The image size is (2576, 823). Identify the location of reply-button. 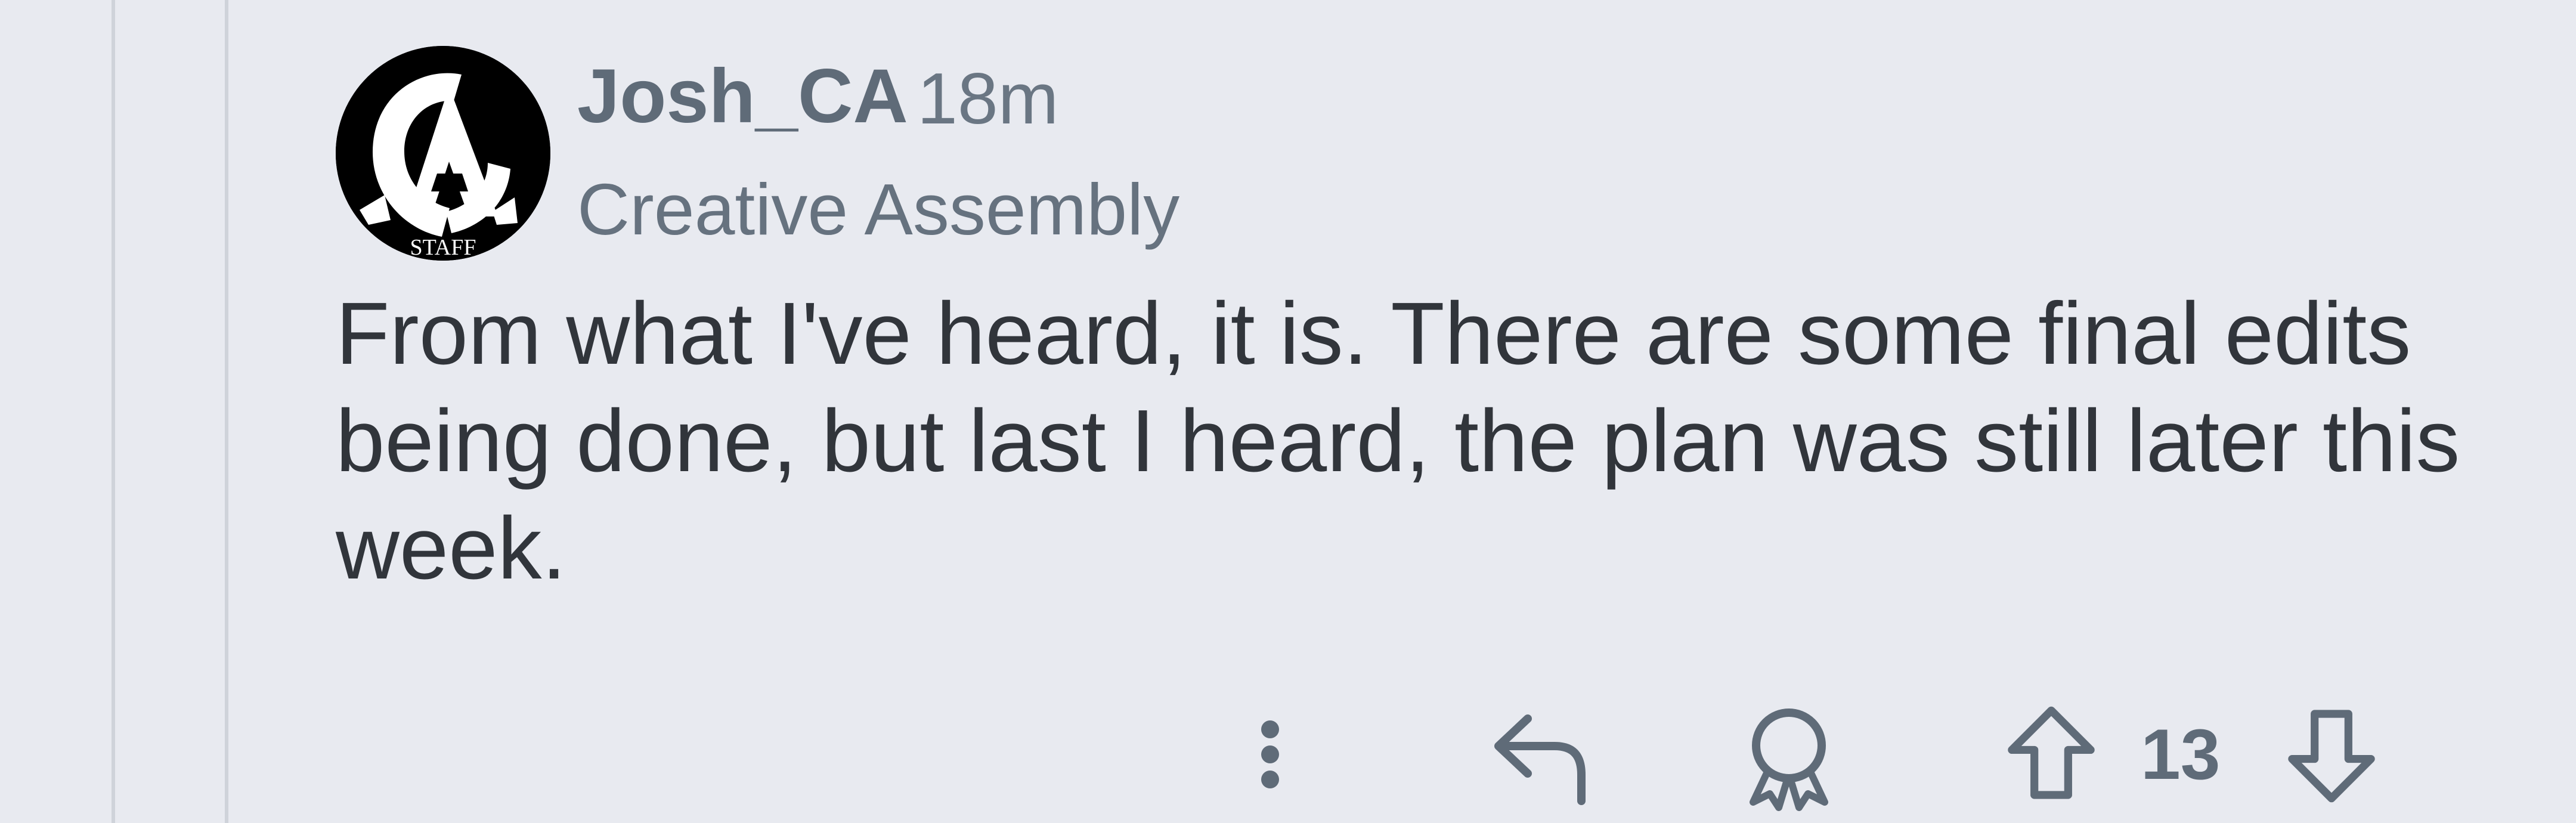
(1542, 756).